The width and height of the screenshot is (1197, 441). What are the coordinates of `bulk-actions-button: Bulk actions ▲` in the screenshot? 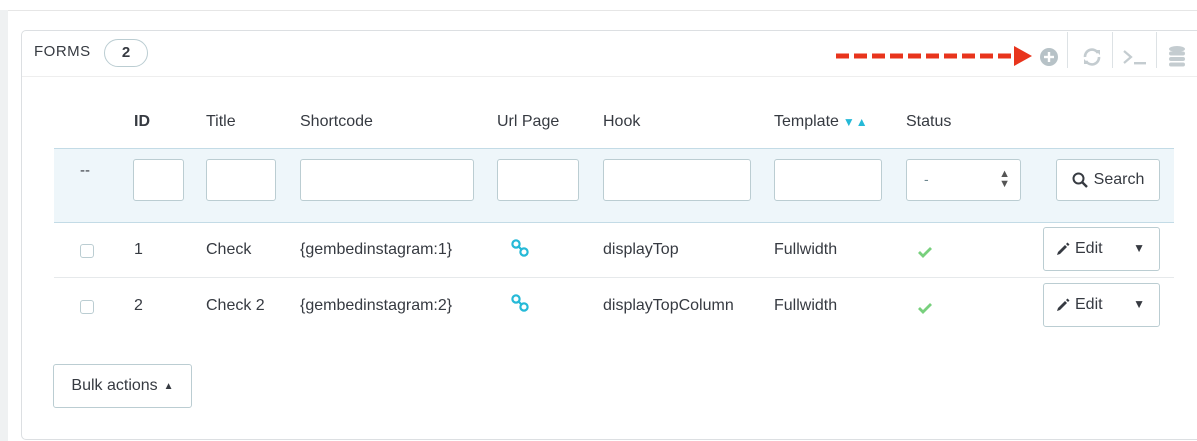 It's located at (122, 386).